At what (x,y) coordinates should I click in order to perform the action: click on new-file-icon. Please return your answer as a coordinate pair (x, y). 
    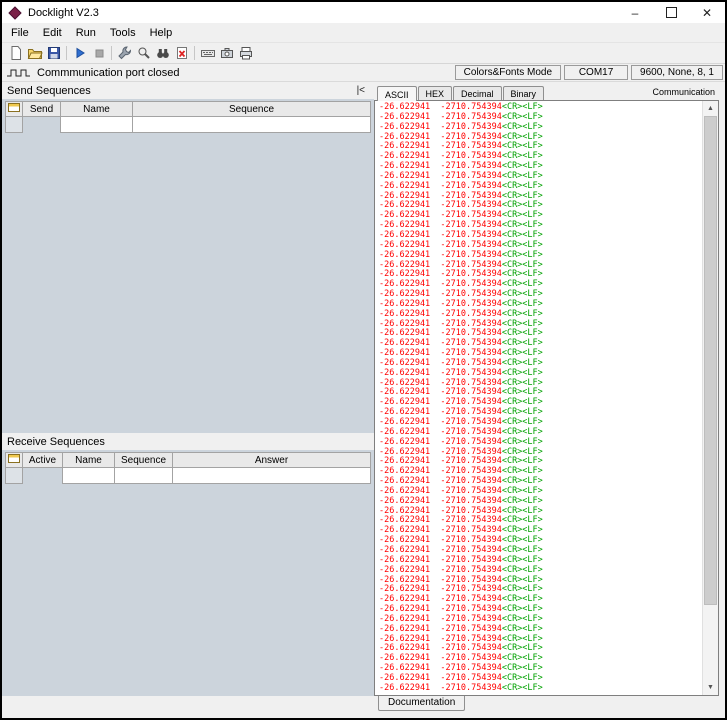
    Looking at the image, I should click on (16, 53).